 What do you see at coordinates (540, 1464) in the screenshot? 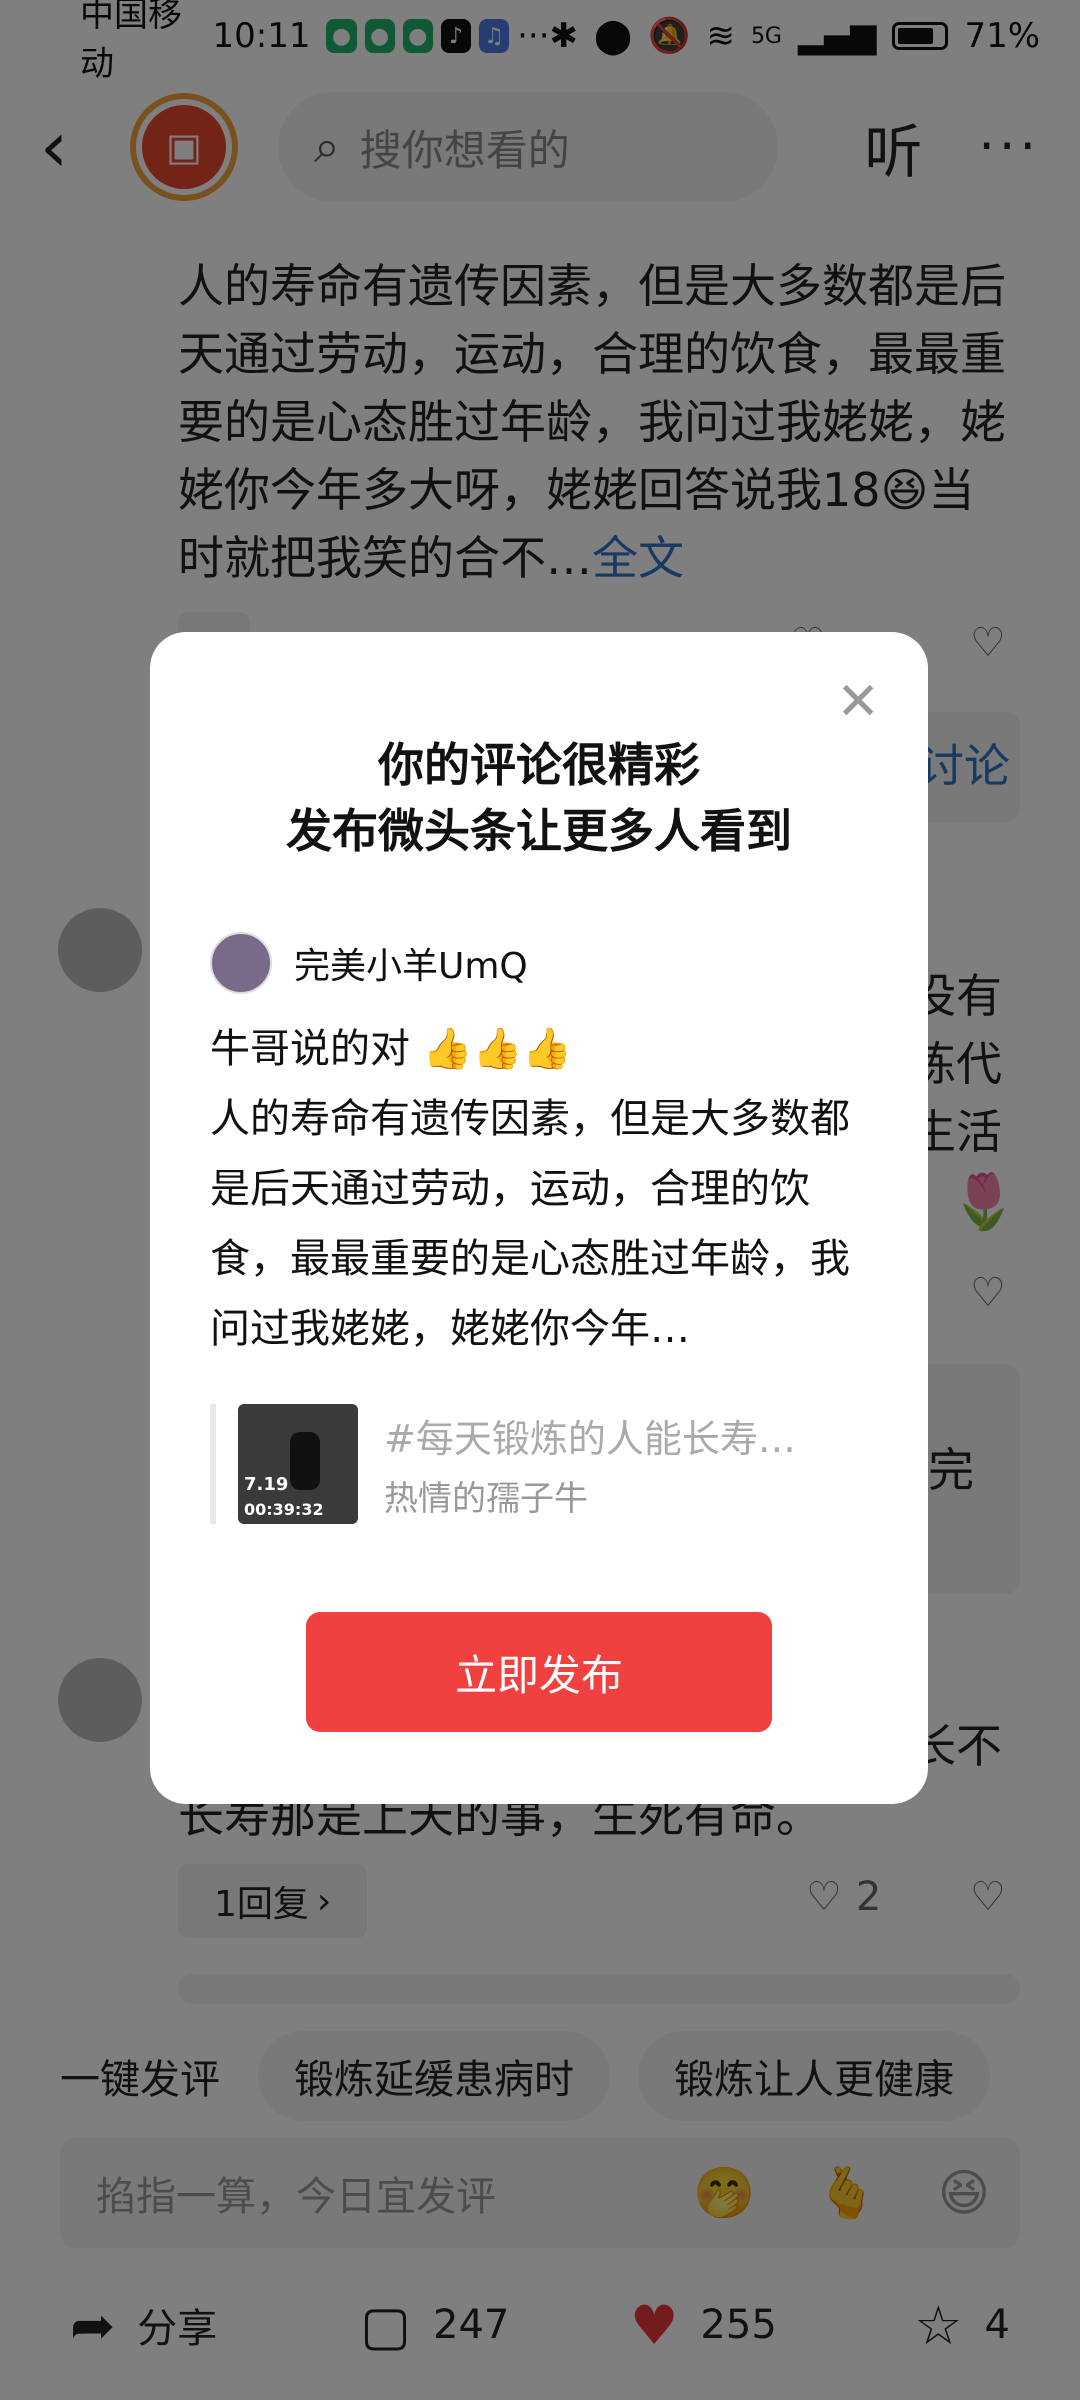
I see `quoted-post: 7.19 00:39:32 #每天锻炼的人能长寿… 热情的孺子牛` at bounding box center [540, 1464].